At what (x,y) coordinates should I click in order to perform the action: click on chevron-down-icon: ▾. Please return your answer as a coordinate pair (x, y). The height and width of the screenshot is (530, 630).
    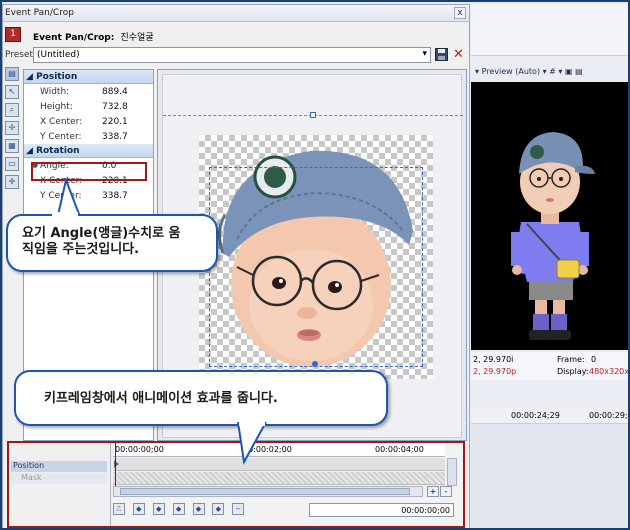
    Looking at the image, I should click on (424, 54).